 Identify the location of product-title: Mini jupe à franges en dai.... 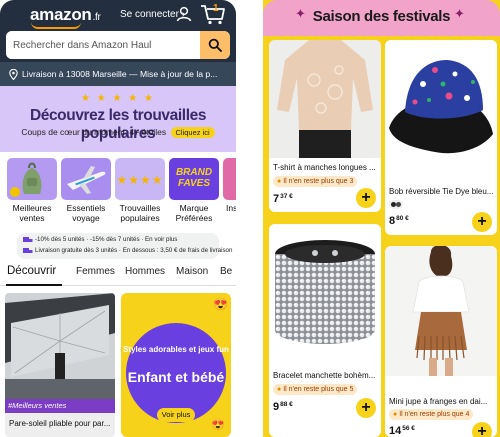
(438, 401).